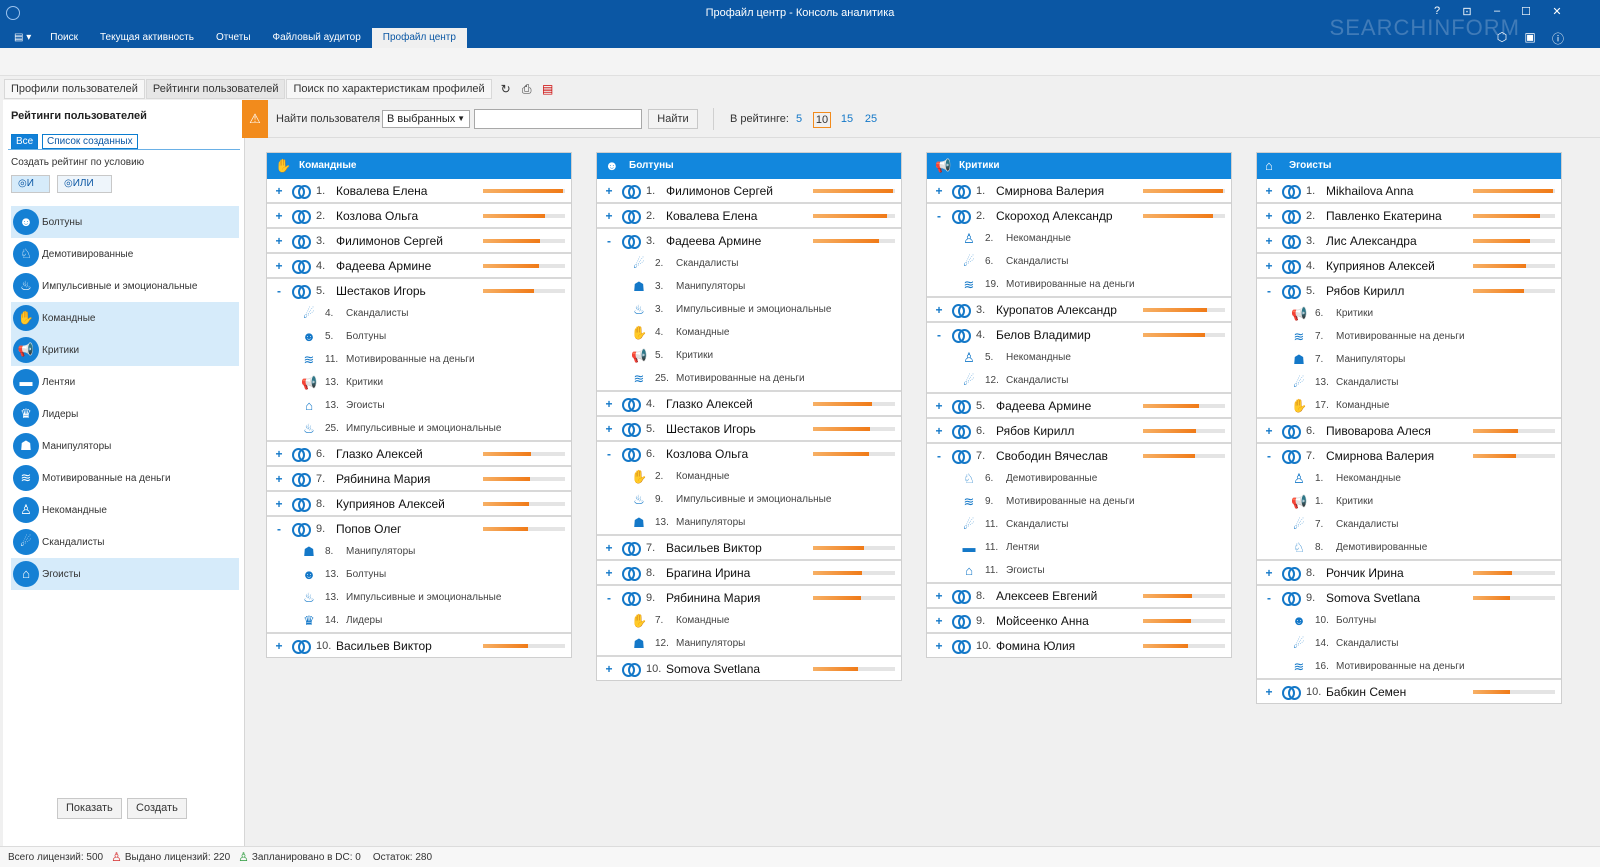 This screenshot has width=1600, height=867. I want to click on id-card-icon: ▣, so click(1530, 37).